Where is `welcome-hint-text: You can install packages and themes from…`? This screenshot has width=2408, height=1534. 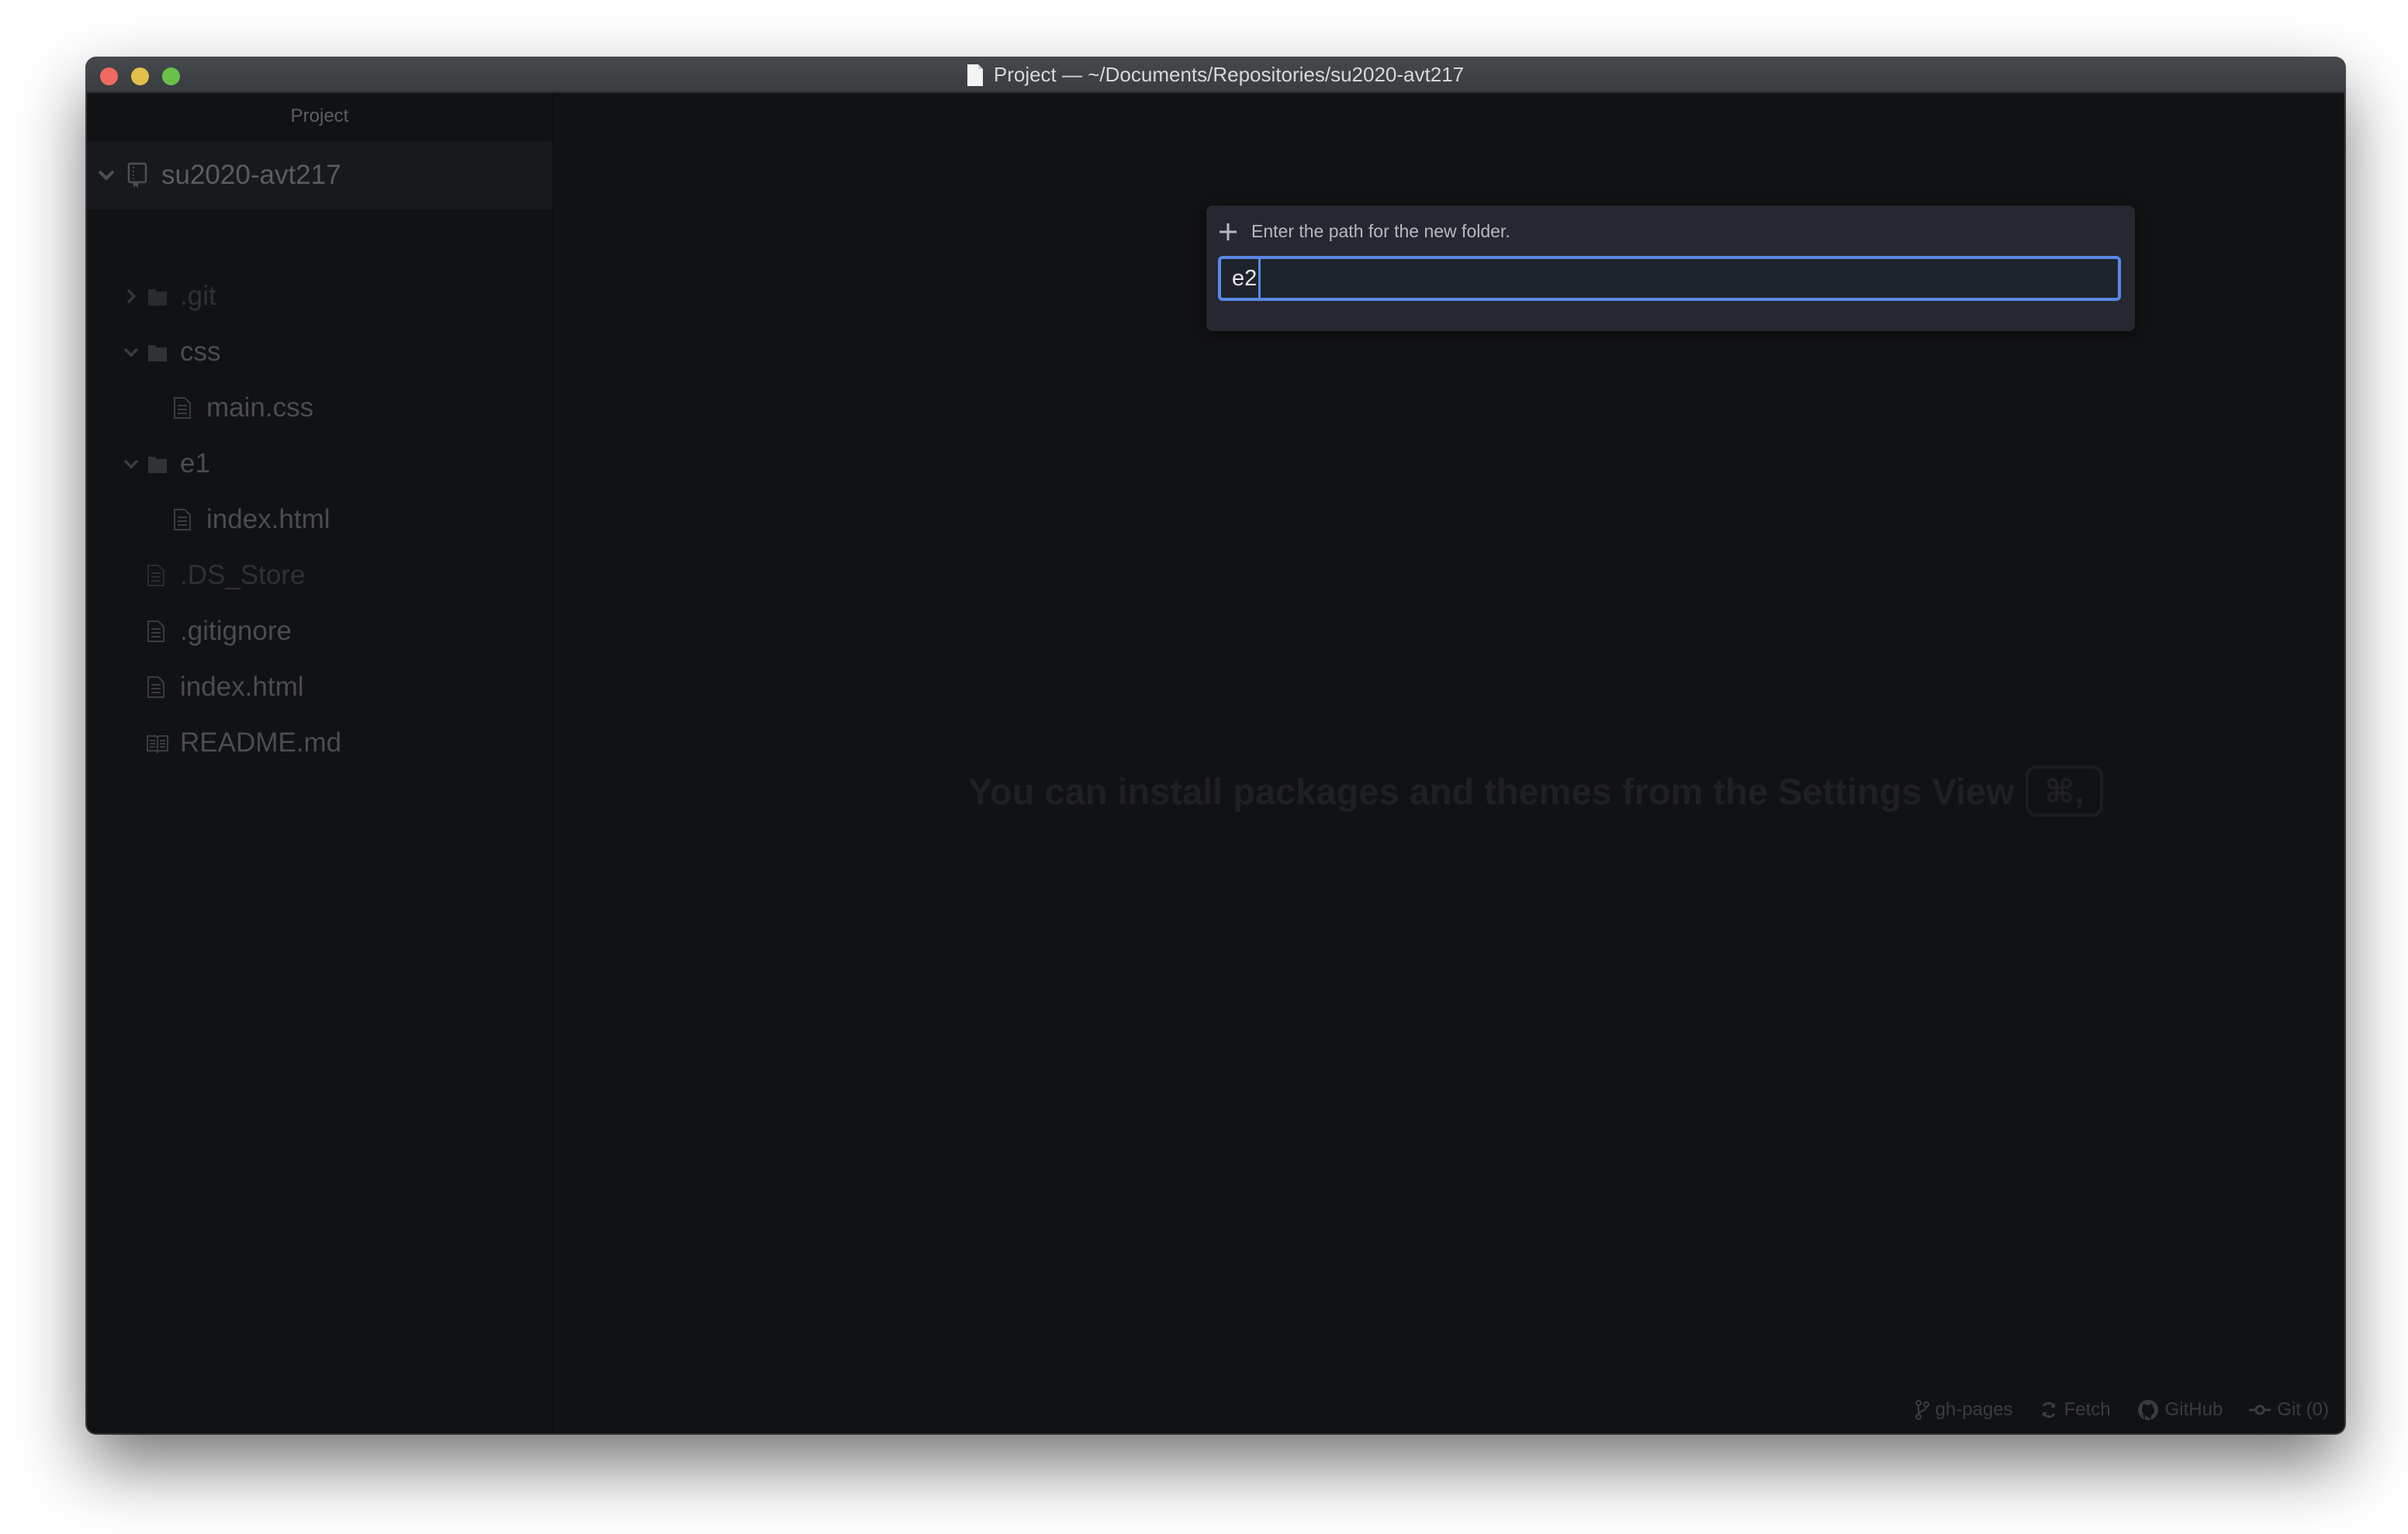
welcome-hint-text: You can install packages and themes from… is located at coordinates (1491, 791).